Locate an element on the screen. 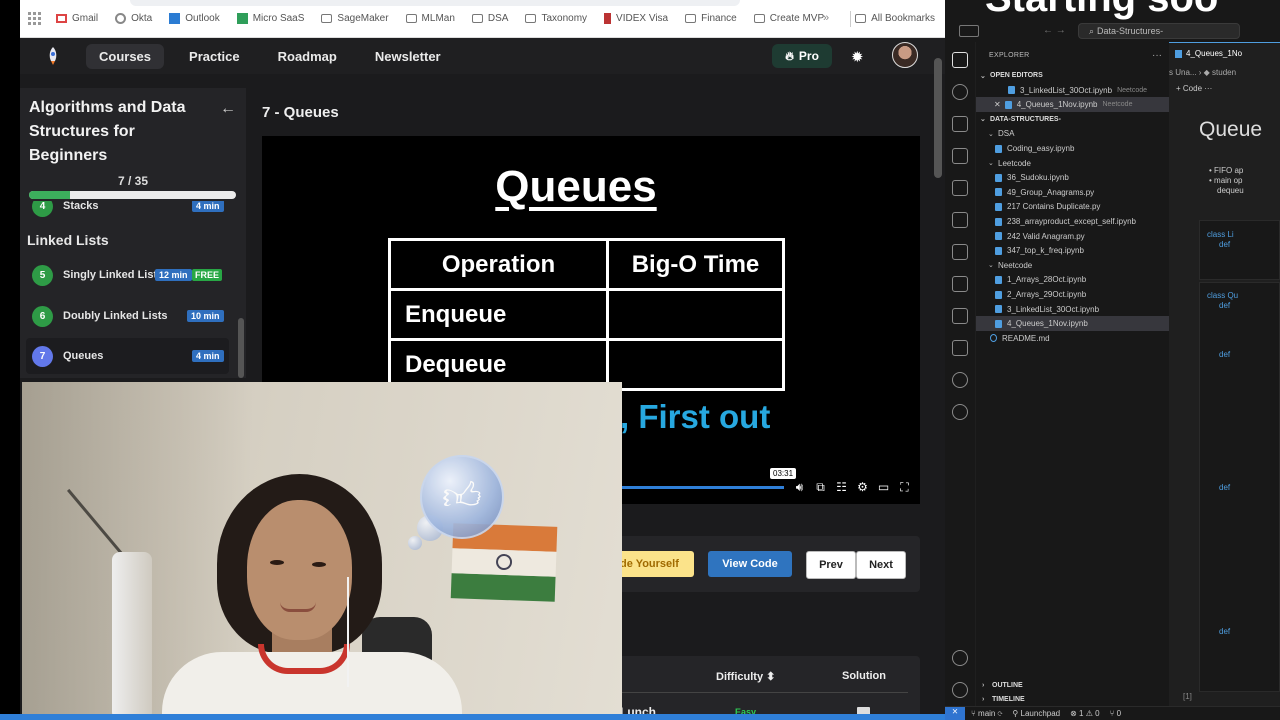 This screenshot has height=720, width=1280. add-code-cell-button: + Code ··· is located at coordinates (1194, 88).